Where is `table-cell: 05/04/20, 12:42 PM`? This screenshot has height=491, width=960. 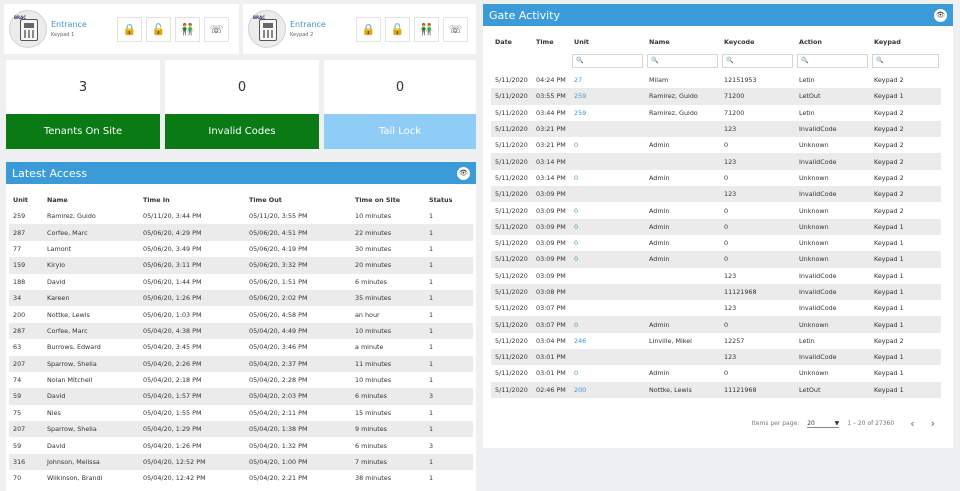 table-cell: 05/04/20, 12:42 PM is located at coordinates (174, 478).